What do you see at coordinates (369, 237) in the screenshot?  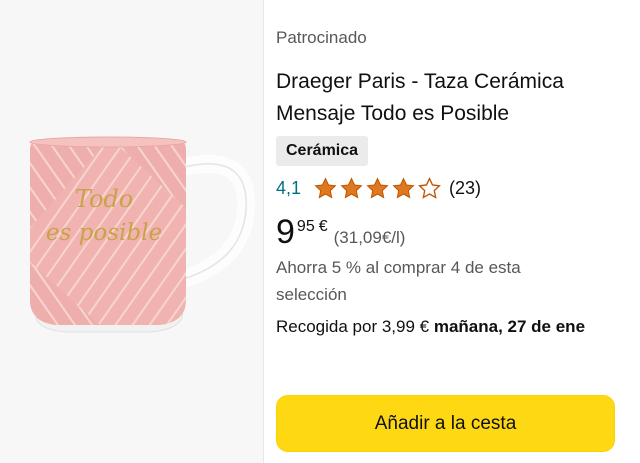 I see `unit-price: (31,09€/l)` at bounding box center [369, 237].